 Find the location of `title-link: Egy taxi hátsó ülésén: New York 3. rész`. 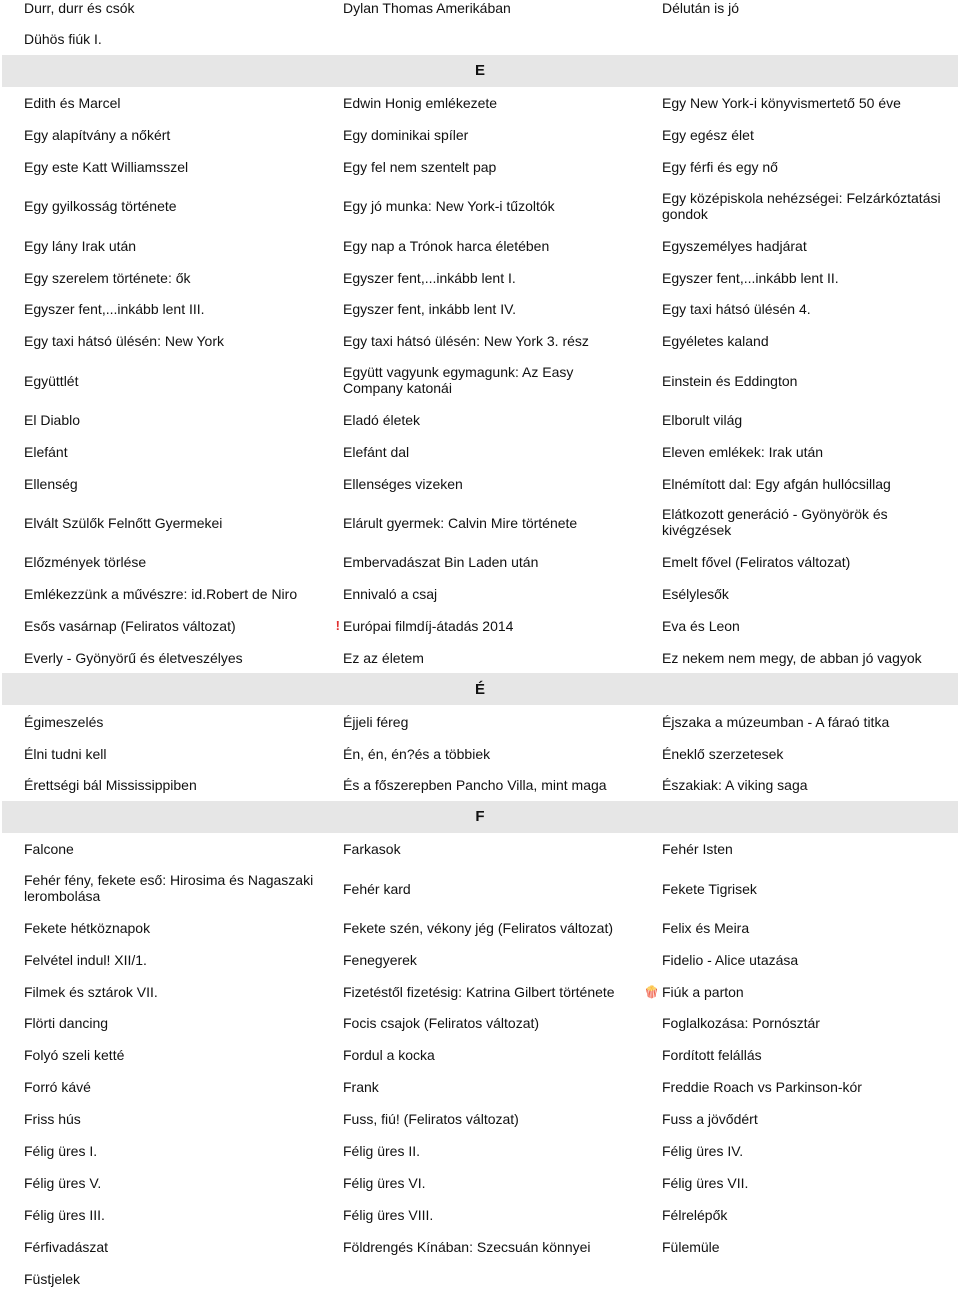

title-link: Egy taxi hátsó ülésén: New York 3. rész is located at coordinates (466, 341).